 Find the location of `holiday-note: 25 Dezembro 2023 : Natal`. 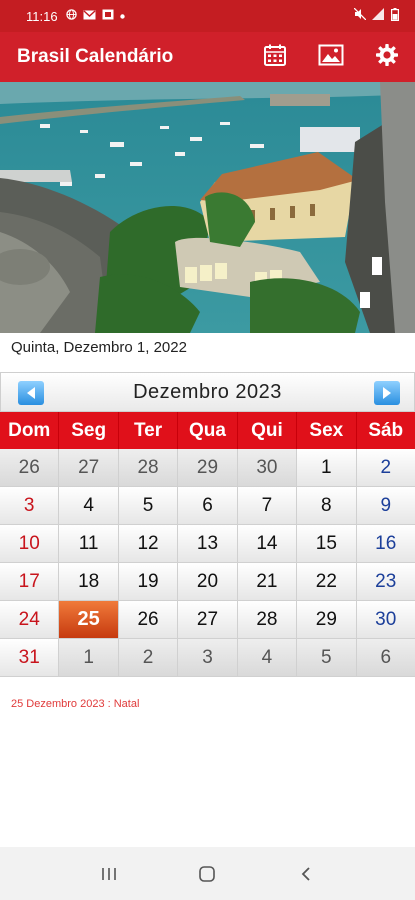

holiday-note: 25 Dezembro 2023 : Natal is located at coordinates (75, 704).